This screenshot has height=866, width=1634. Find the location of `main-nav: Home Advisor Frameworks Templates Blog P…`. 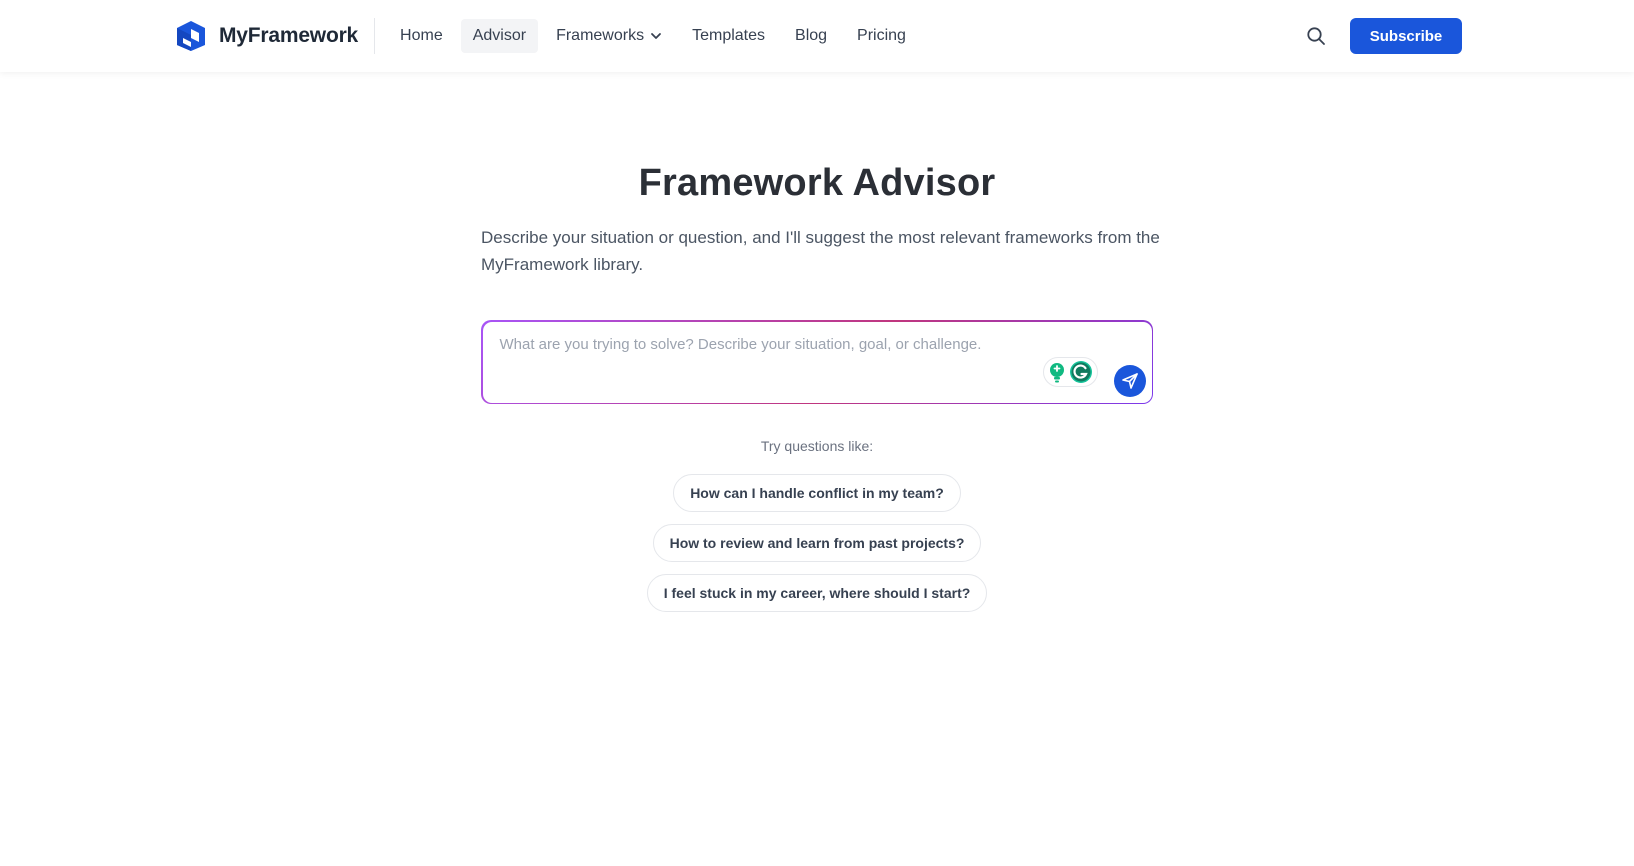

main-nav: Home Advisor Frameworks Templates Blog P… is located at coordinates (653, 36).